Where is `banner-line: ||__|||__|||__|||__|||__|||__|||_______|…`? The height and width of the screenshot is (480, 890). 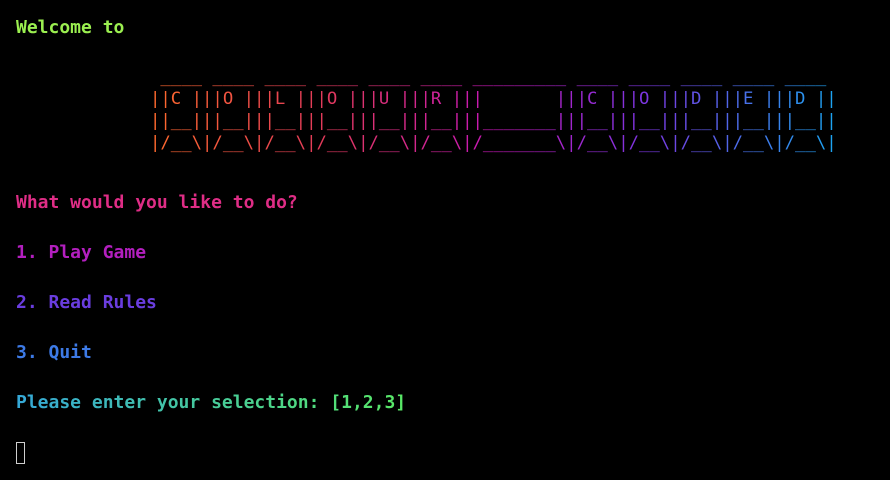
banner-line: ||__|||__|||__|||__|||__|||__|||_______|… is located at coordinates (493, 121).